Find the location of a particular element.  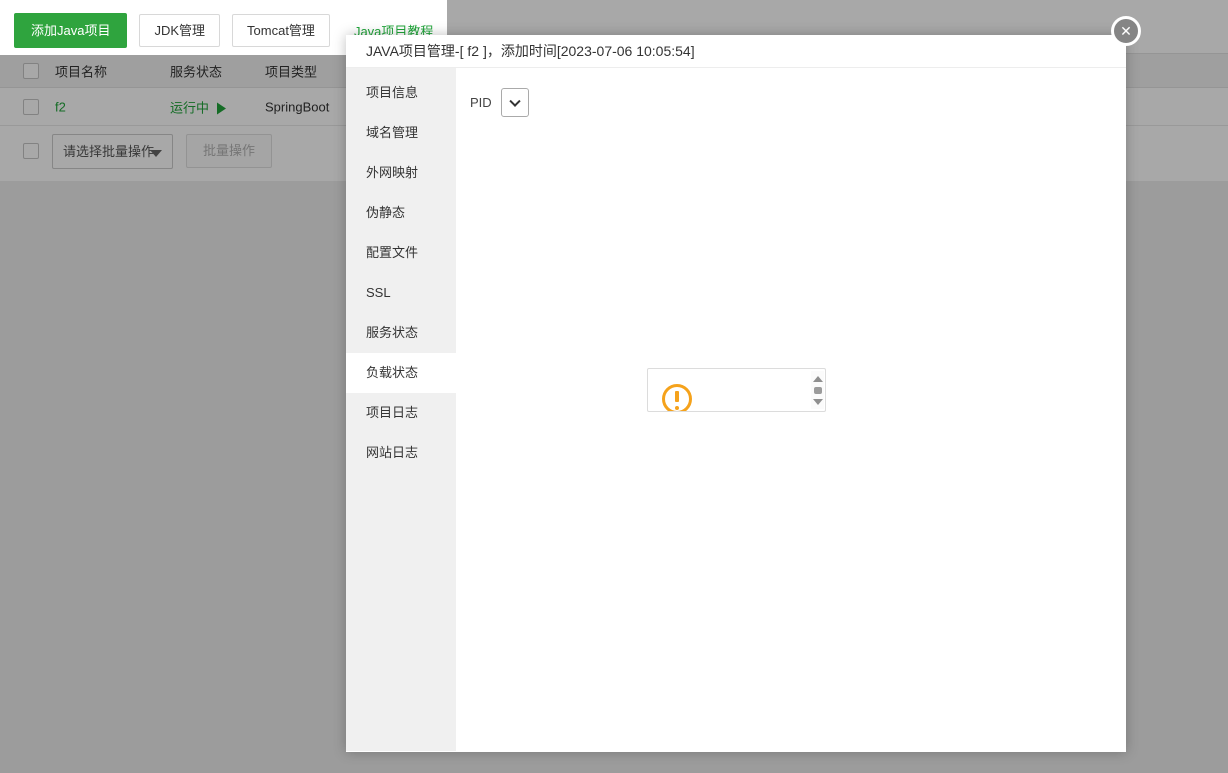

pid-label: PID is located at coordinates (481, 102).